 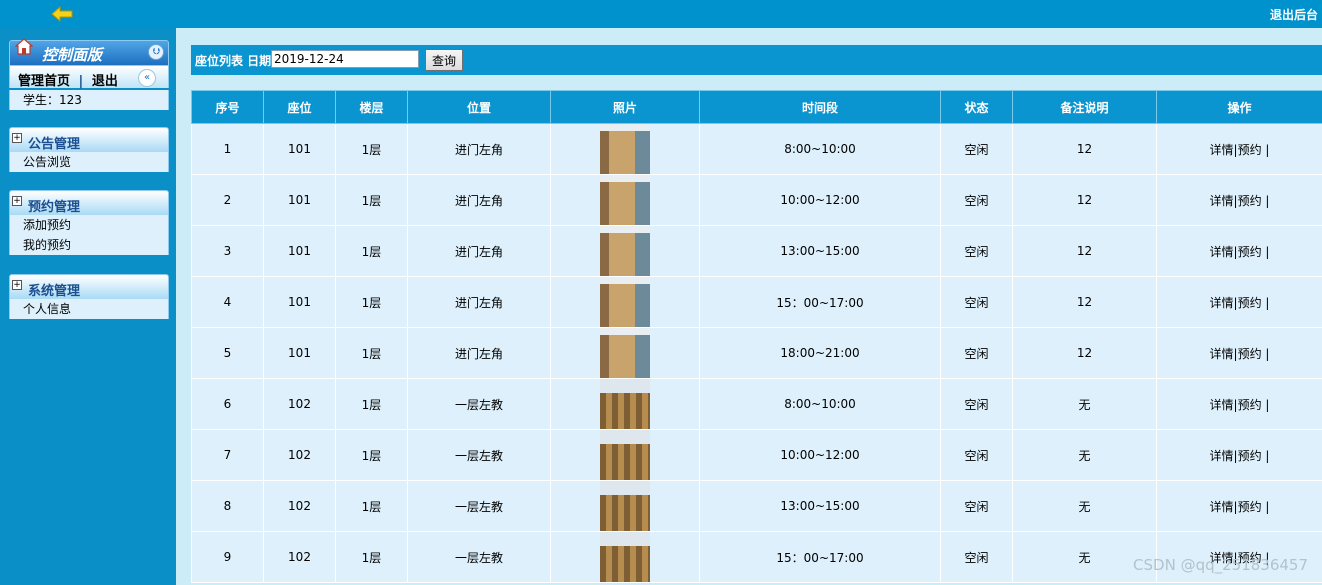 I want to click on cell-time: 10:00~12:00, so click(x=820, y=200).